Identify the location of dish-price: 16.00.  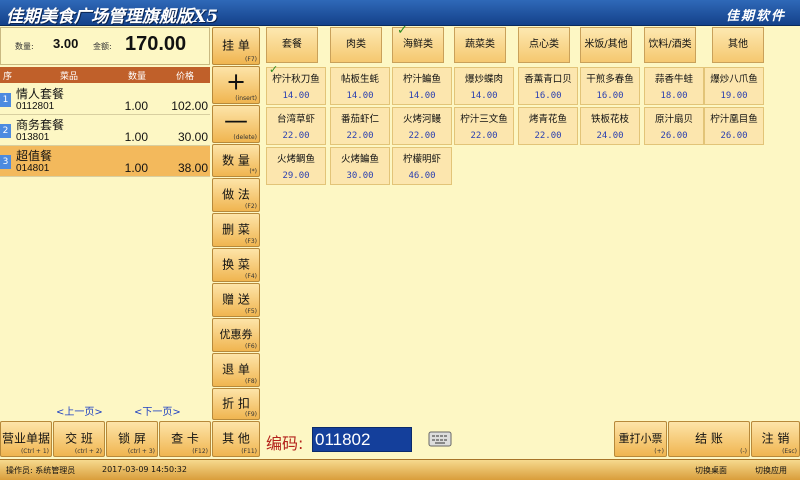
(548, 96).